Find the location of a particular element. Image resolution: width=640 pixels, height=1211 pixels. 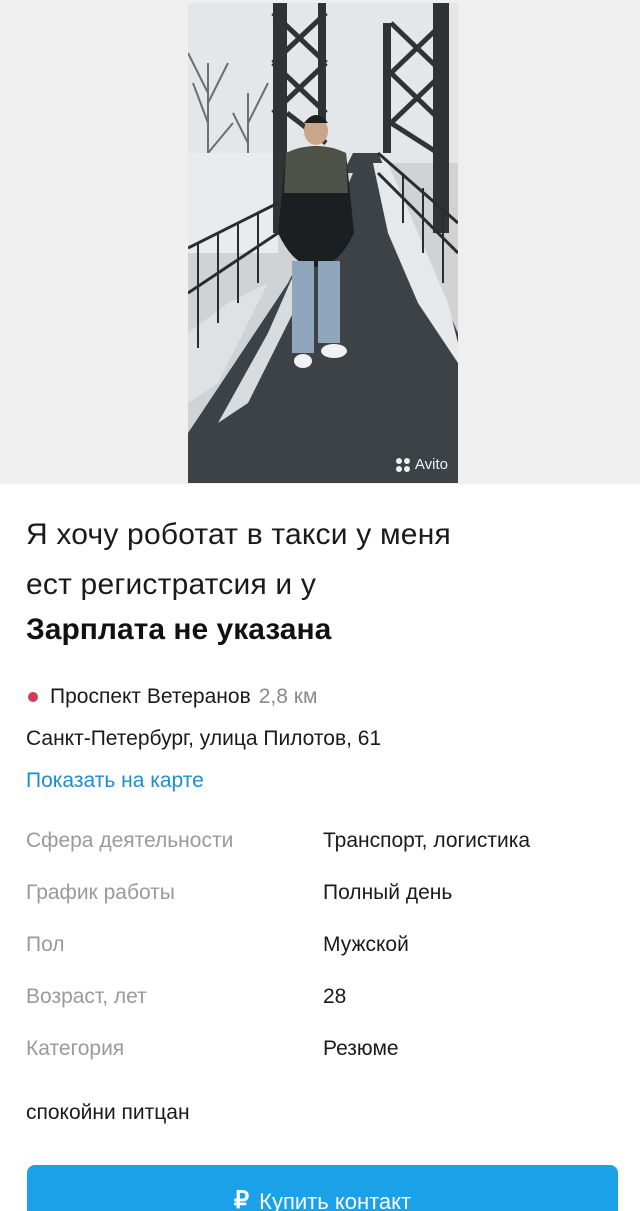

ruble-icon: ₽ is located at coordinates (241, 1199).